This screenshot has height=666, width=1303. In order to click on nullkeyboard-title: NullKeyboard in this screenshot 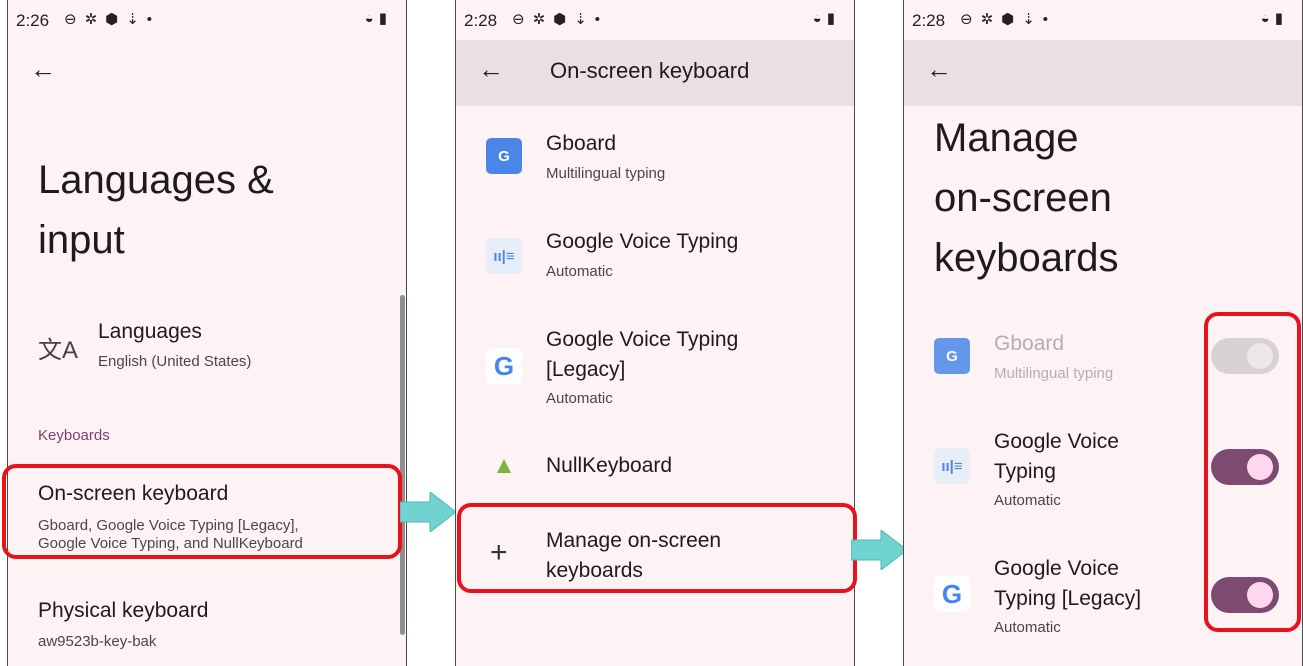, I will do `click(609, 465)`.